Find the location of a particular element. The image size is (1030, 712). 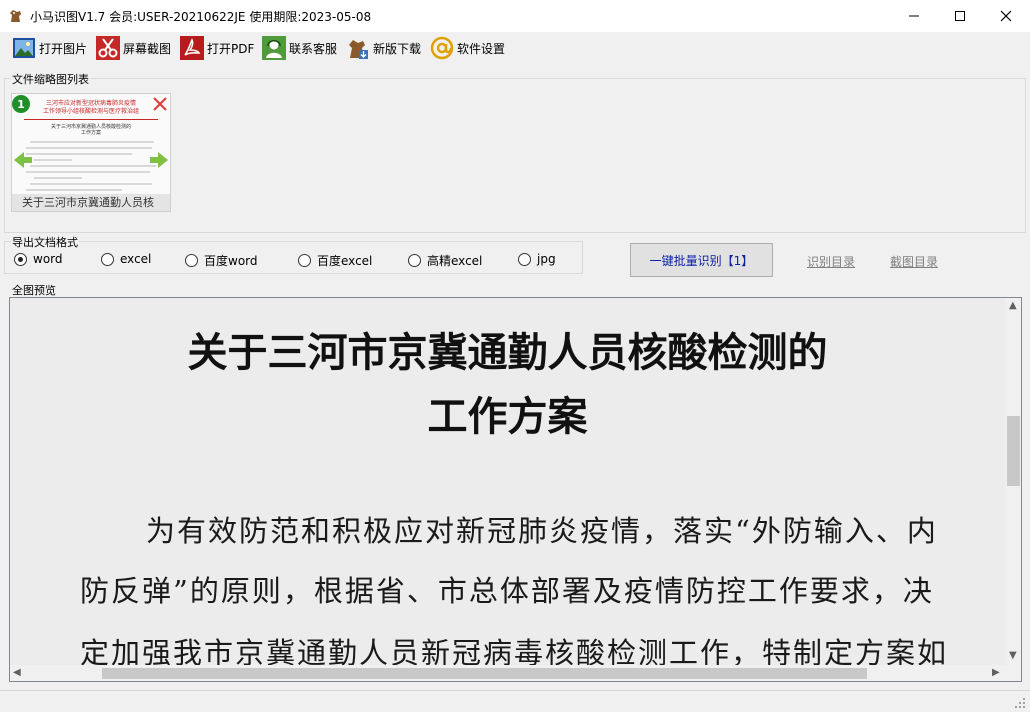

download-new-version-button: 新版下载 is located at coordinates (383, 48).